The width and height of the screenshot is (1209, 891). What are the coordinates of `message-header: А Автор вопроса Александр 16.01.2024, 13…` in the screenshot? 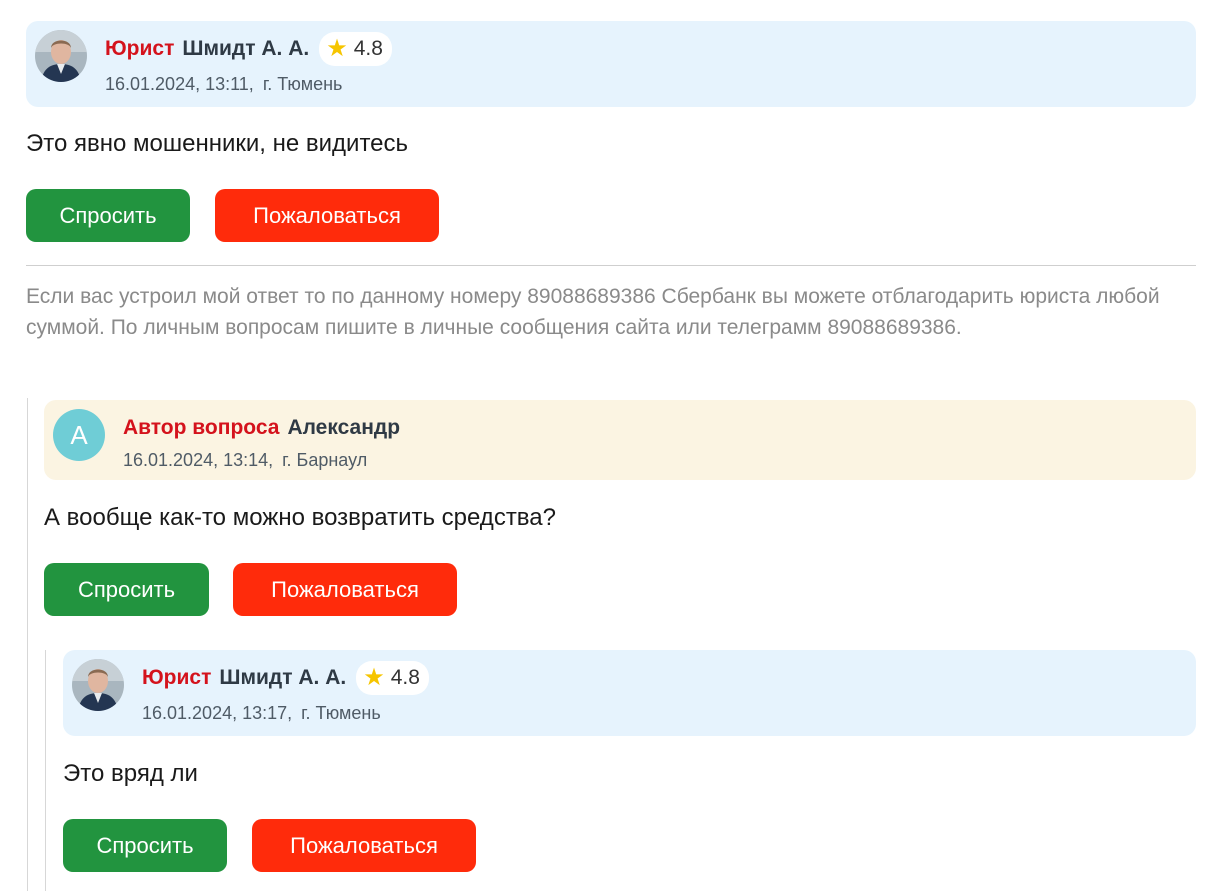 It's located at (620, 440).